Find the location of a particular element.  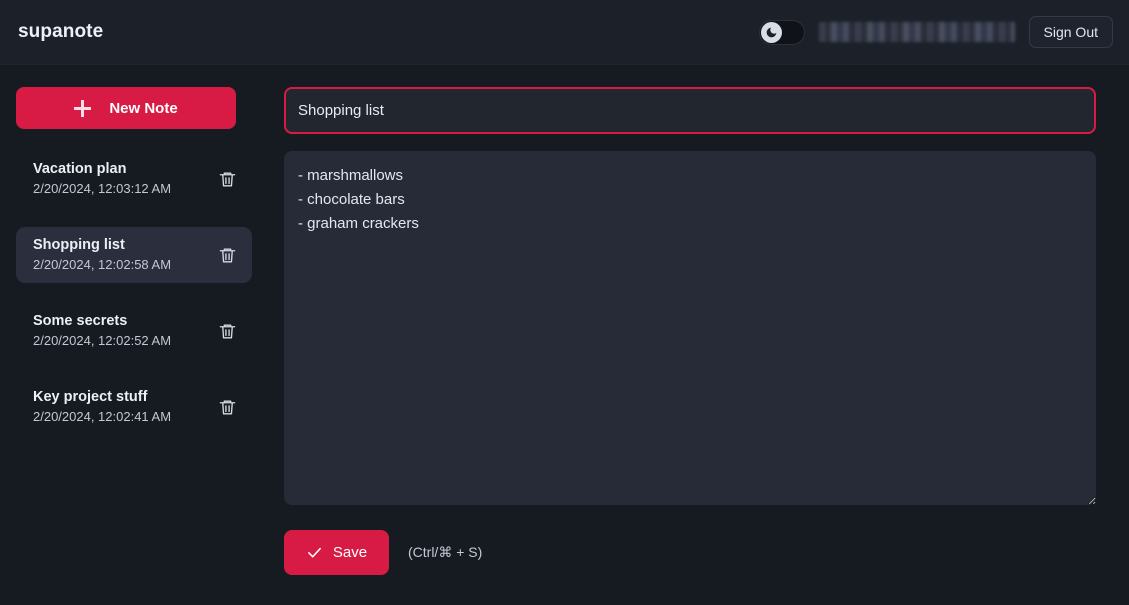

check-icon is located at coordinates (314, 552).